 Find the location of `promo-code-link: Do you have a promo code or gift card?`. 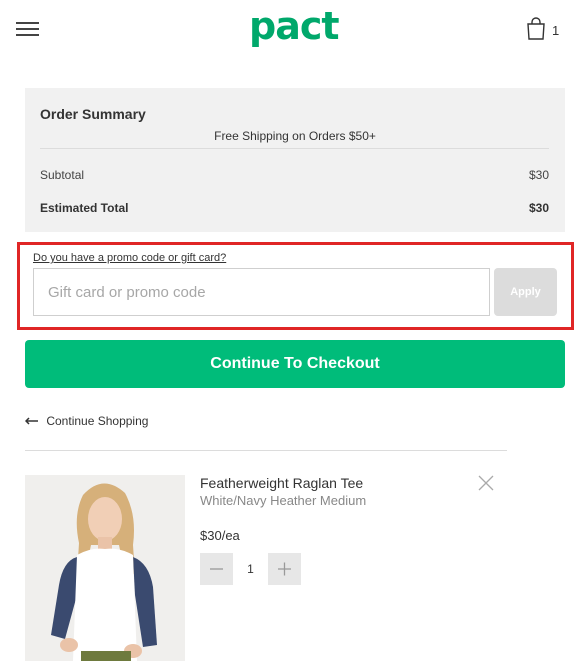

promo-code-link: Do you have a promo code or gift card? is located at coordinates (129, 258).